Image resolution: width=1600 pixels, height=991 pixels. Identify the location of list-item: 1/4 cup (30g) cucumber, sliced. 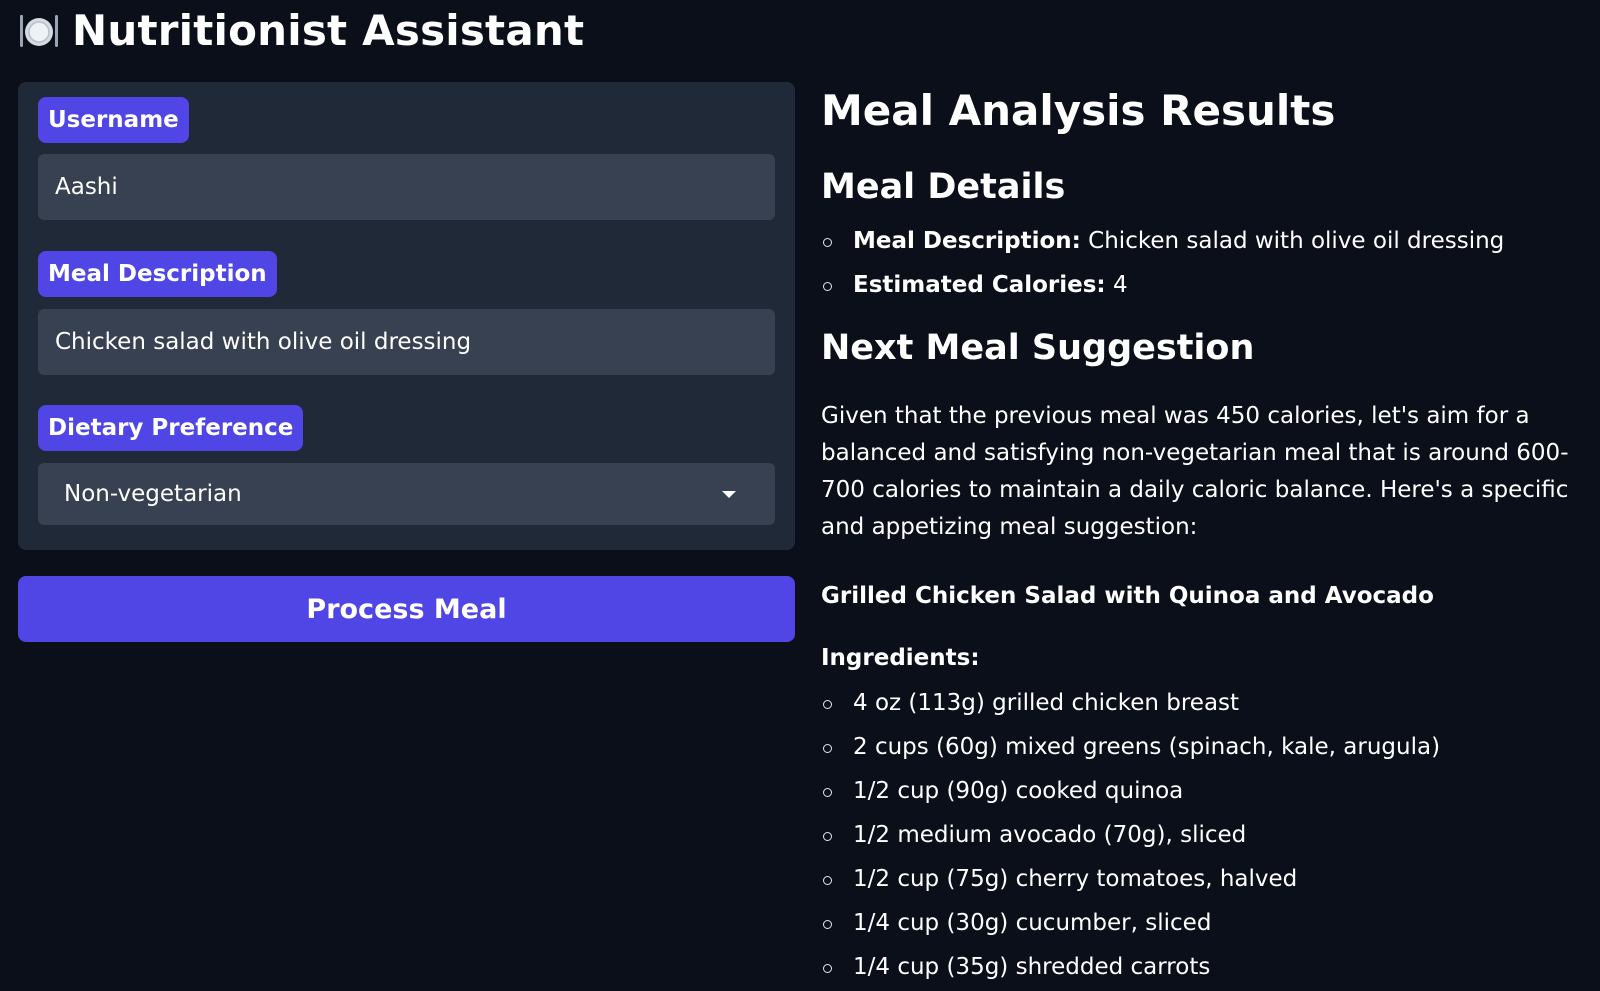
(1130, 923).